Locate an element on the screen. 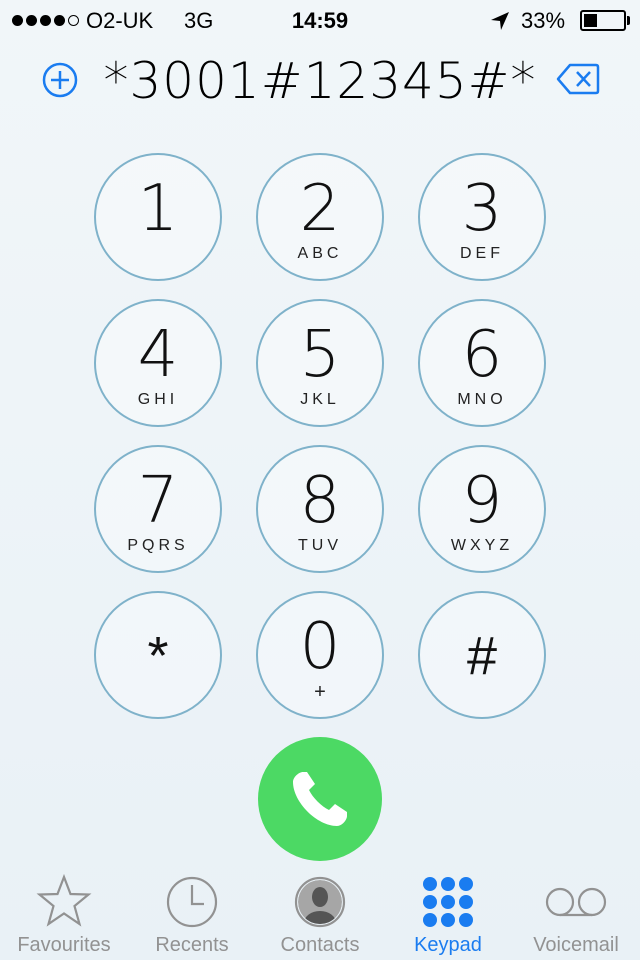 The width and height of the screenshot is (640, 960). key-8: 8 TUV is located at coordinates (320, 509).